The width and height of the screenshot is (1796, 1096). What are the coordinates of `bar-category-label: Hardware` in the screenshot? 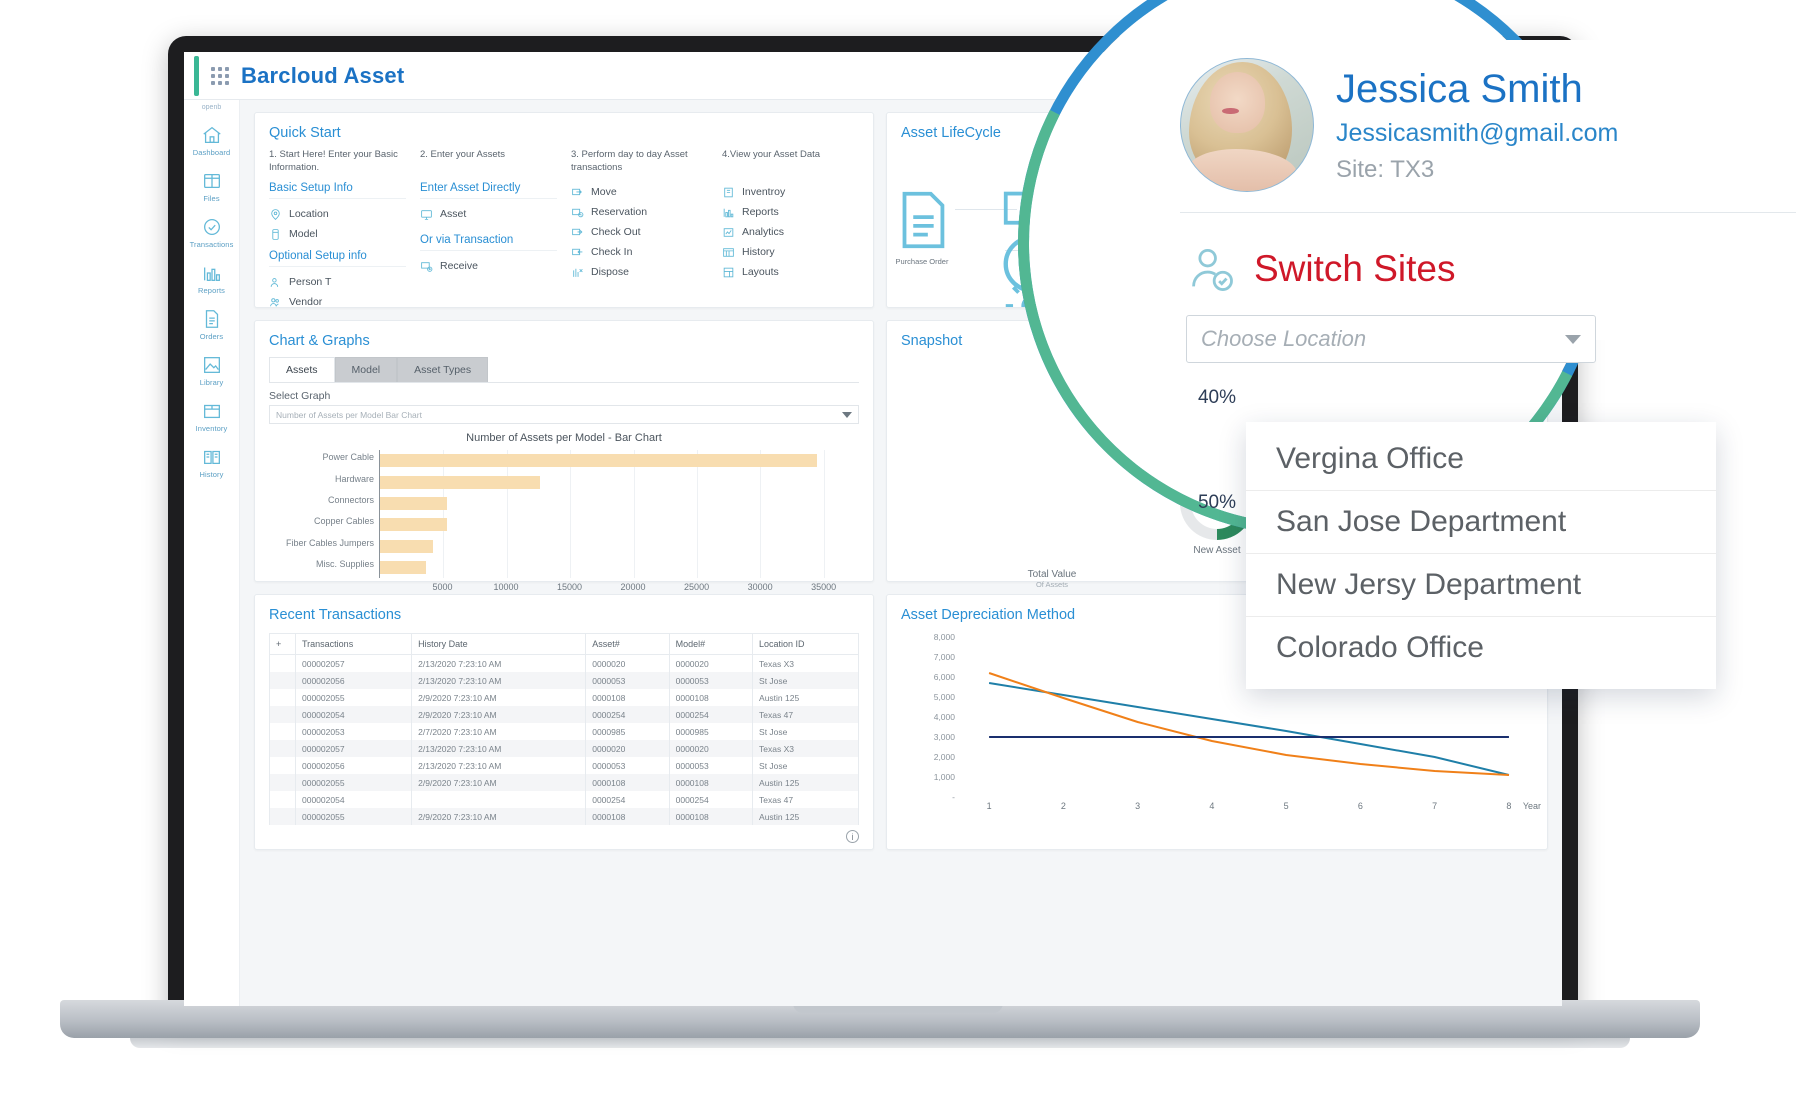 It's located at (354, 478).